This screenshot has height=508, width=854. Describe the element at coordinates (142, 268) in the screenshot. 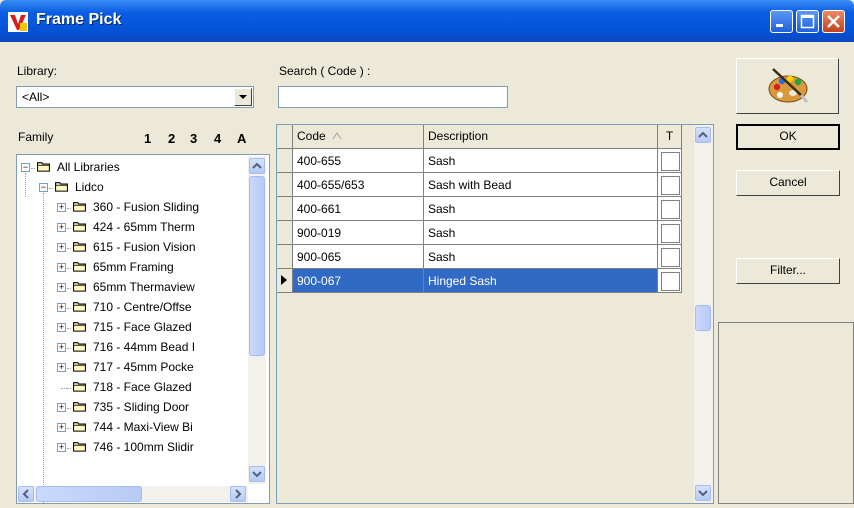

I see `tree-item: +65mm Framing` at that location.